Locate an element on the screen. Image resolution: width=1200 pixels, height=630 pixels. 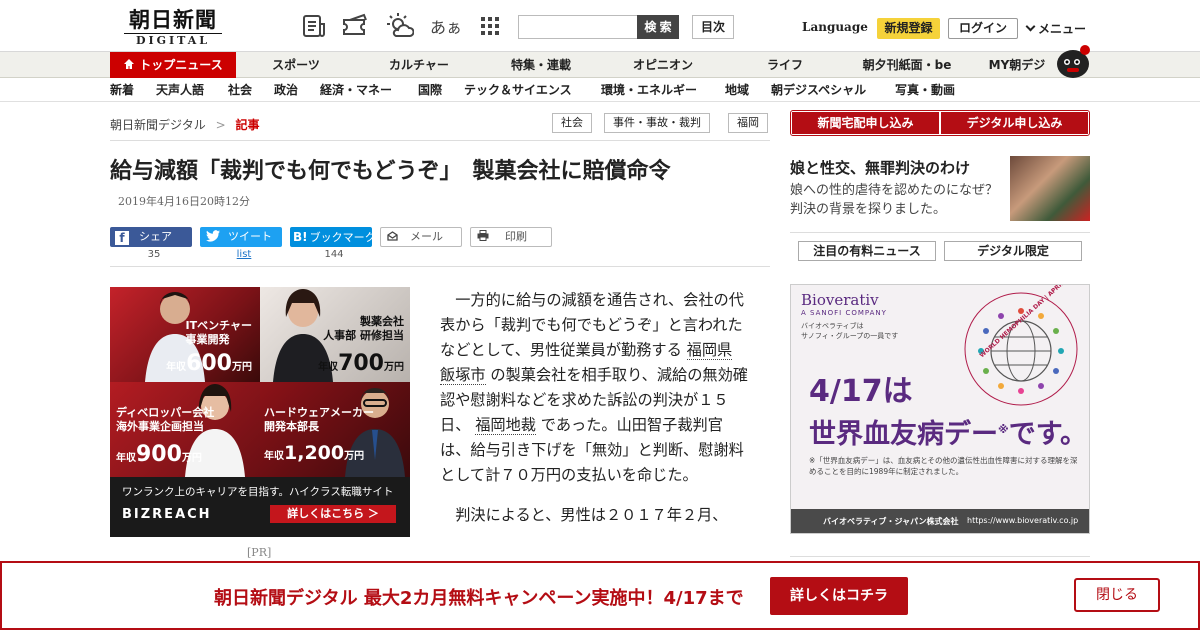
search-input is located at coordinates (578, 27).